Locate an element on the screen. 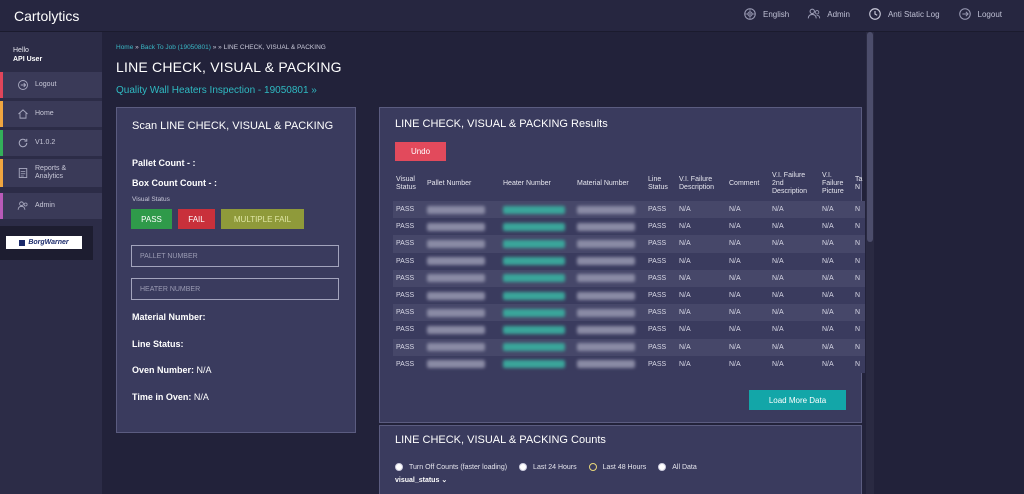 This screenshot has width=1024, height=494. pallet-number-input is located at coordinates (235, 256).